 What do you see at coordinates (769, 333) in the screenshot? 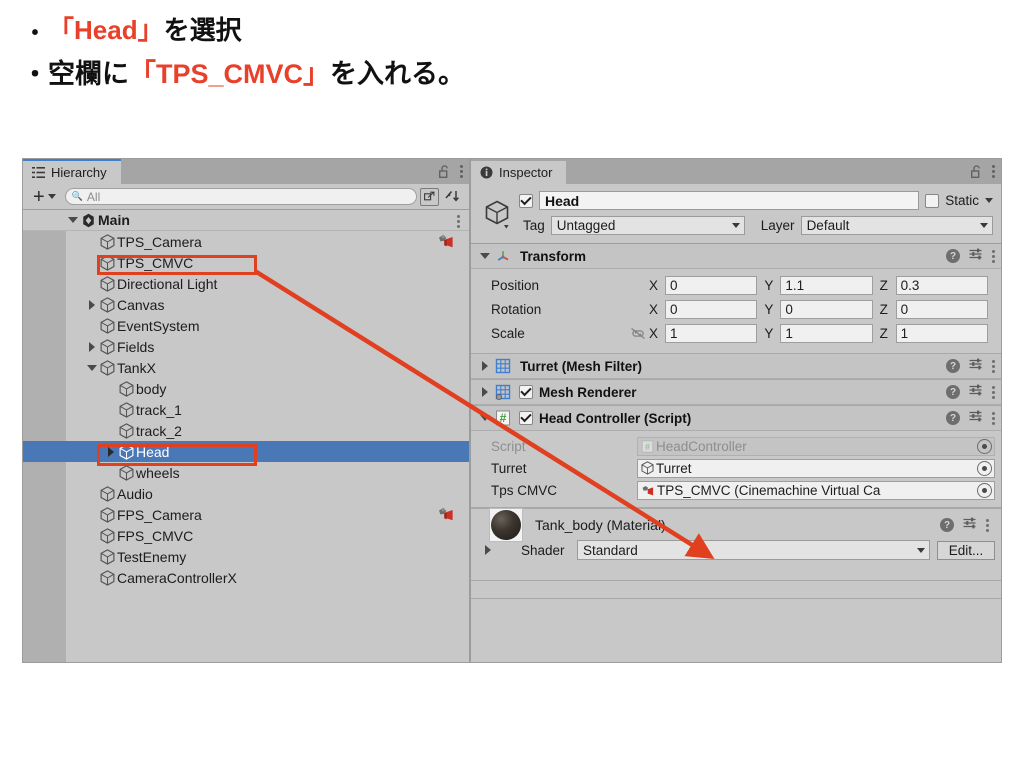
I see `axis-label-y: Y` at bounding box center [769, 333].